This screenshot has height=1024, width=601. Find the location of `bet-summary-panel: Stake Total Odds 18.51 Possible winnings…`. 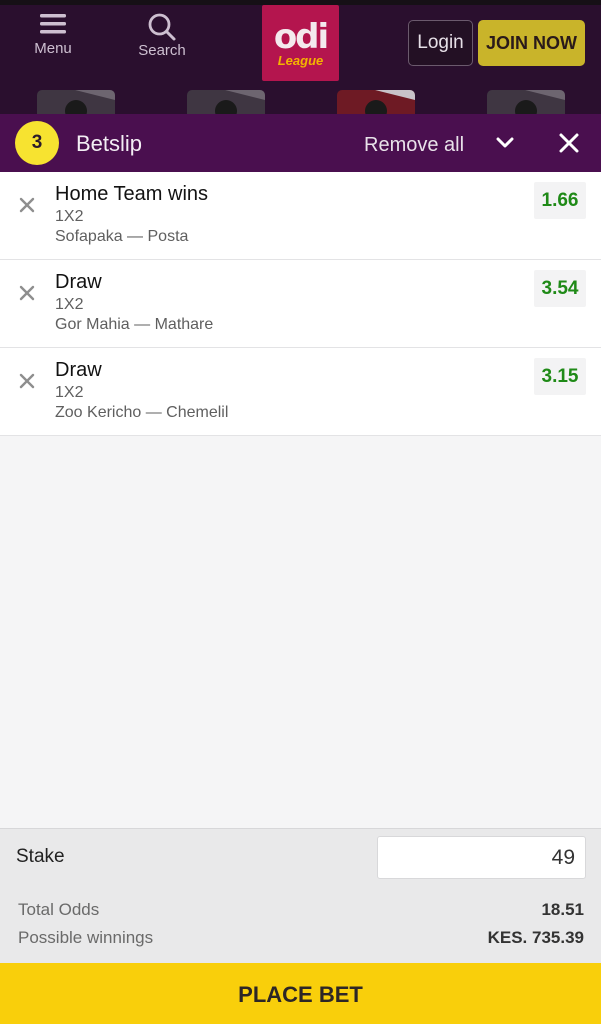

bet-summary-panel: Stake Total Odds 18.51 Possible winnings… is located at coordinates (300, 895).